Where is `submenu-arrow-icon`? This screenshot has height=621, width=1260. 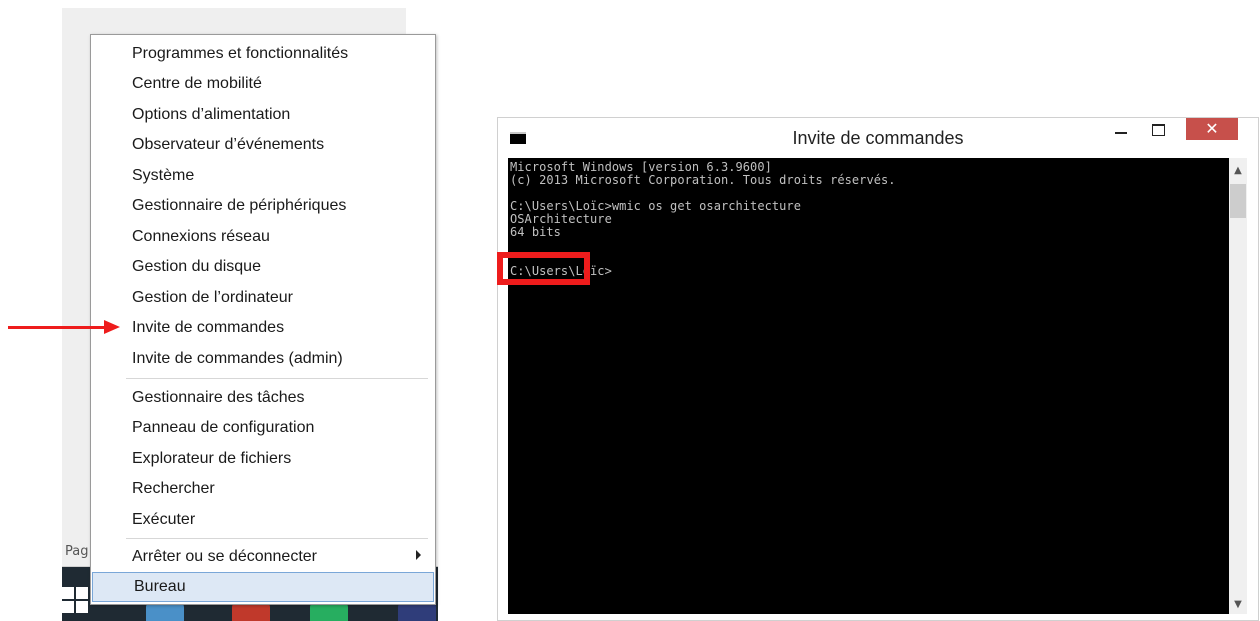 submenu-arrow-icon is located at coordinates (418, 555).